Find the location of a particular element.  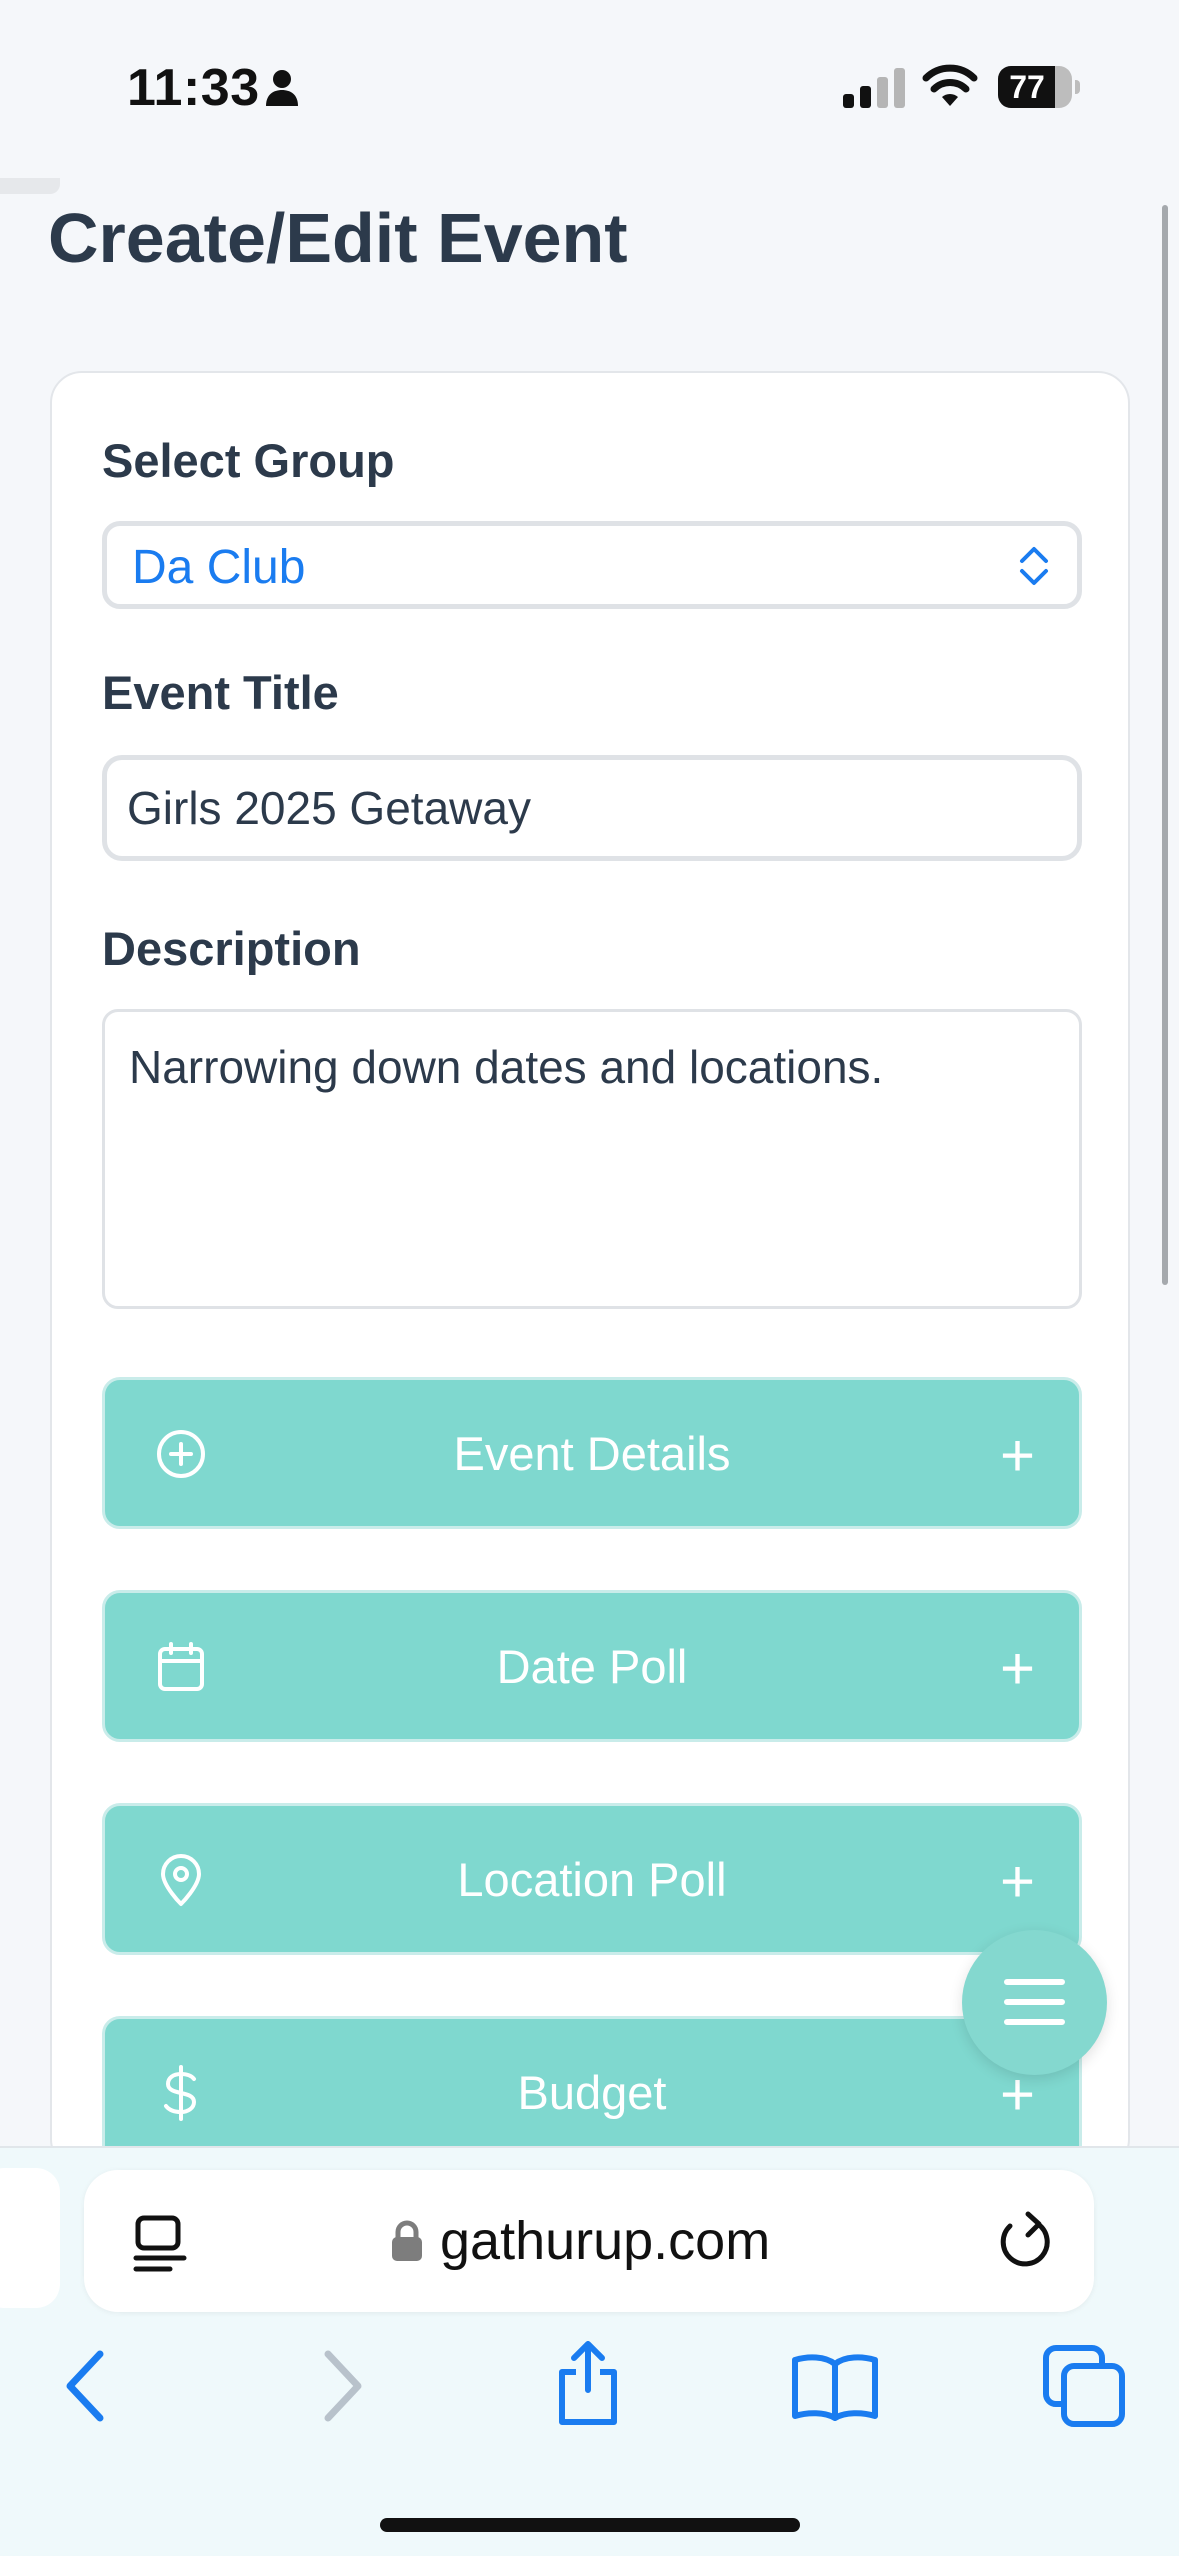

lock-icon is located at coordinates (407, 2240).